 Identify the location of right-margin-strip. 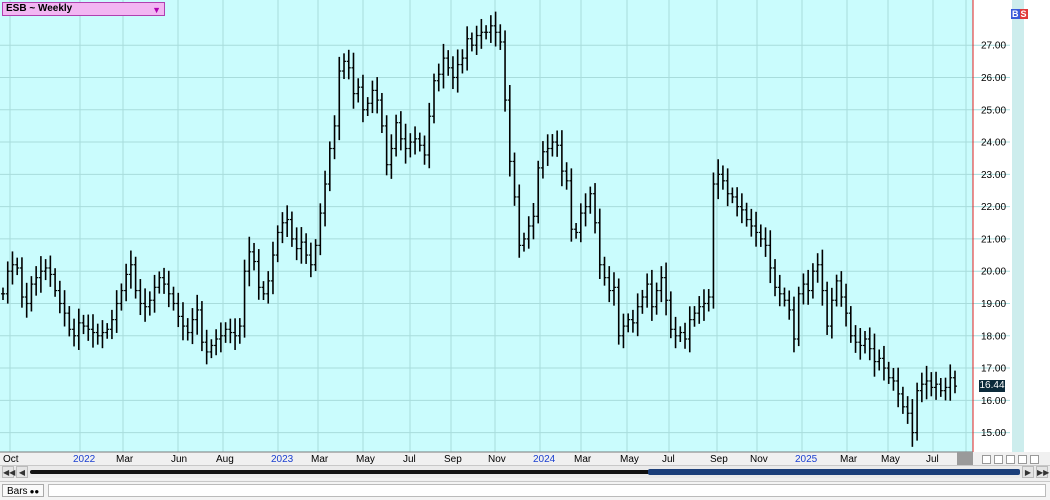
(1018, 226).